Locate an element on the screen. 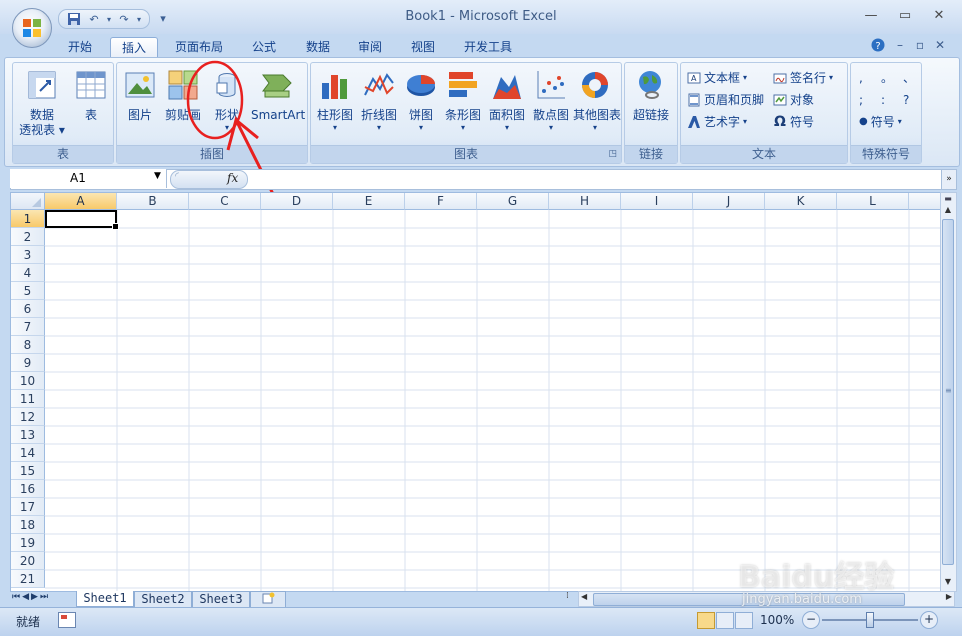 The width and height of the screenshot is (962, 636). row-header-15: 15 is located at coordinates (28, 471).